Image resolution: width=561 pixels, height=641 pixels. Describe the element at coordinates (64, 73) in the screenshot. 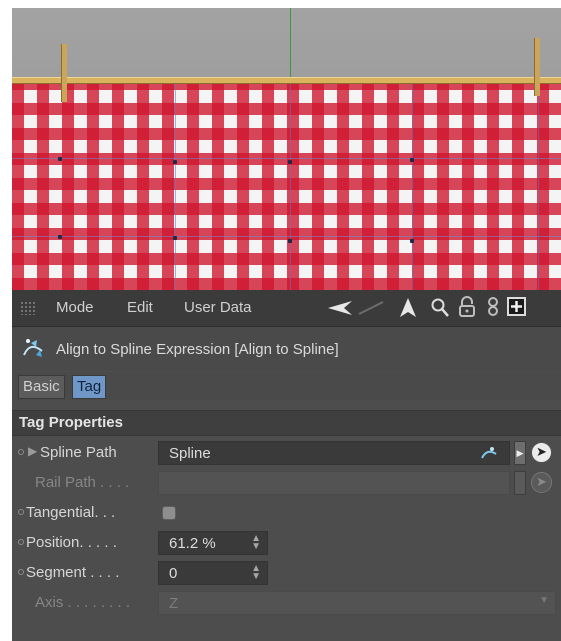

I see `clothespin-left` at that location.